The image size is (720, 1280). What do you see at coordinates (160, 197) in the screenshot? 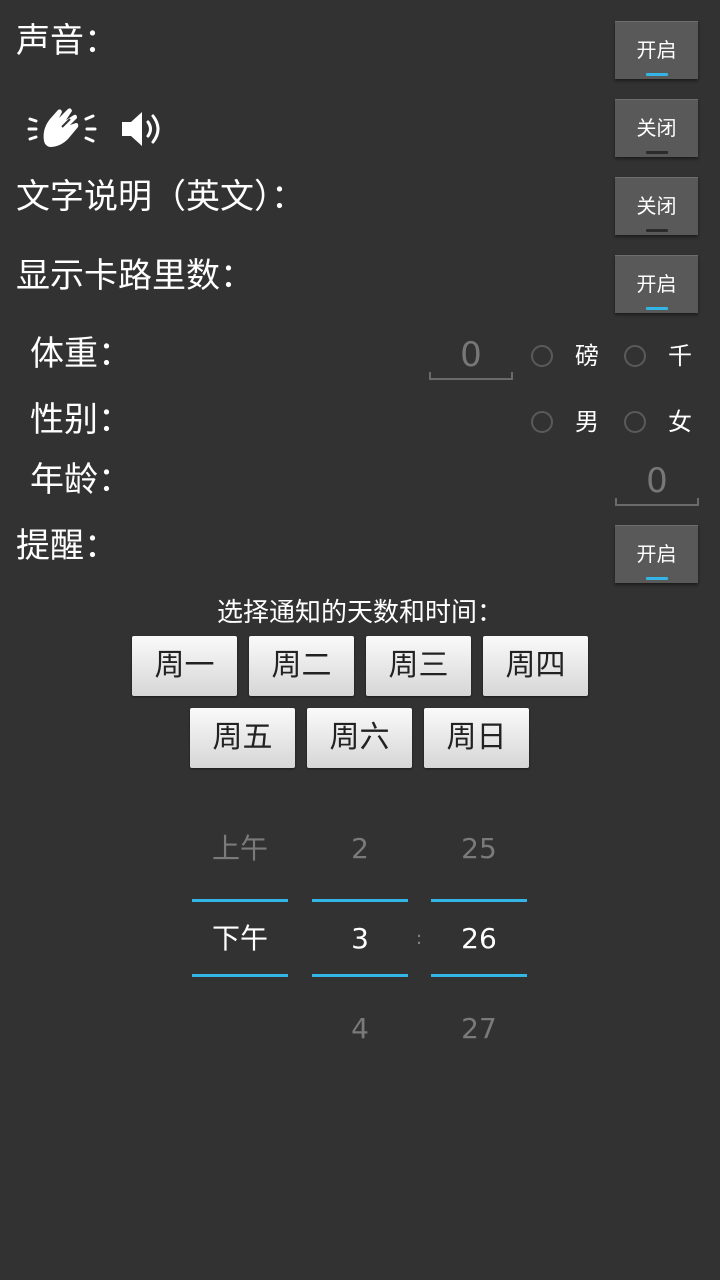
I see `text-description-label: 文字说明（英文）：` at bounding box center [160, 197].